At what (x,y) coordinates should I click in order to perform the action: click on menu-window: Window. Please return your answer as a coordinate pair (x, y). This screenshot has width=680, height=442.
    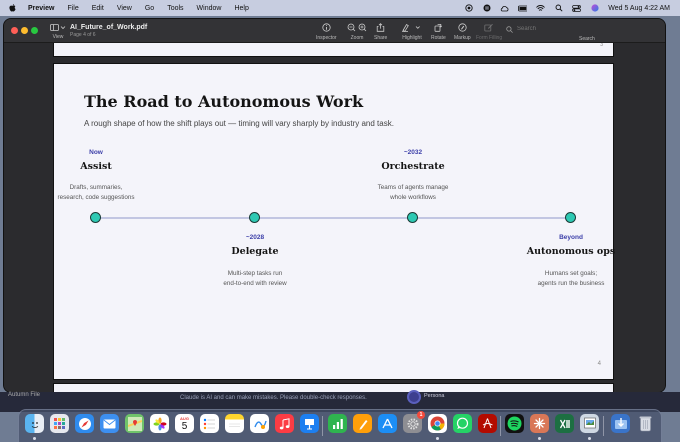
    Looking at the image, I should click on (209, 8).